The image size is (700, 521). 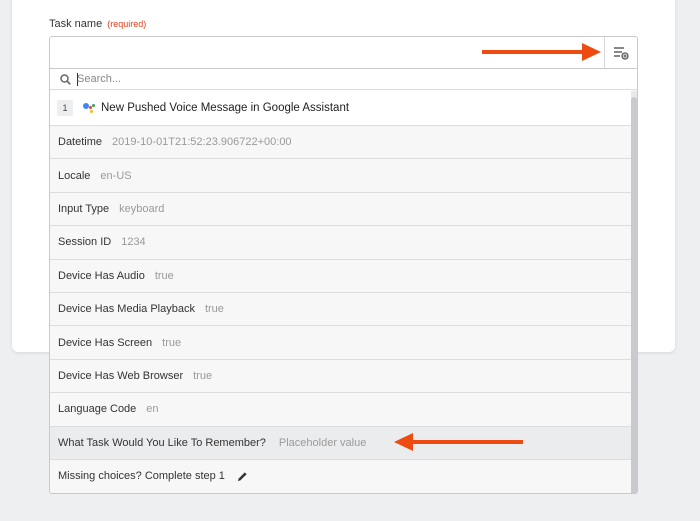 I want to click on field-option-locale: Locale en-US, so click(x=341, y=176).